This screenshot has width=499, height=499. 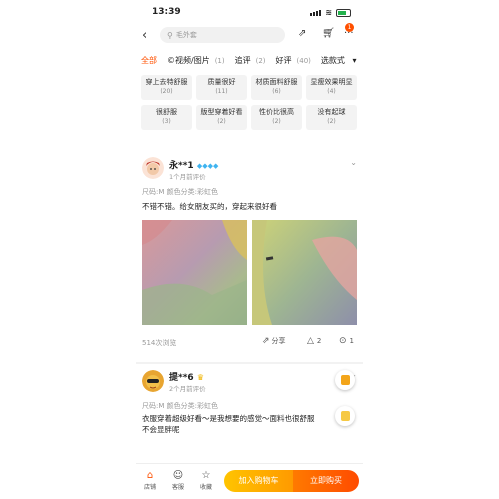 I want to click on comment-icon: ⊙, so click(x=343, y=341).